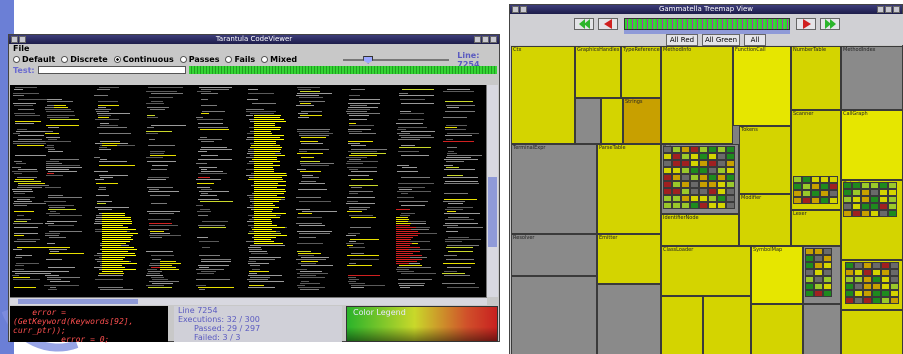  Describe the element at coordinates (240, 59) in the screenshot. I see `mode-fails: Fails` at that location.